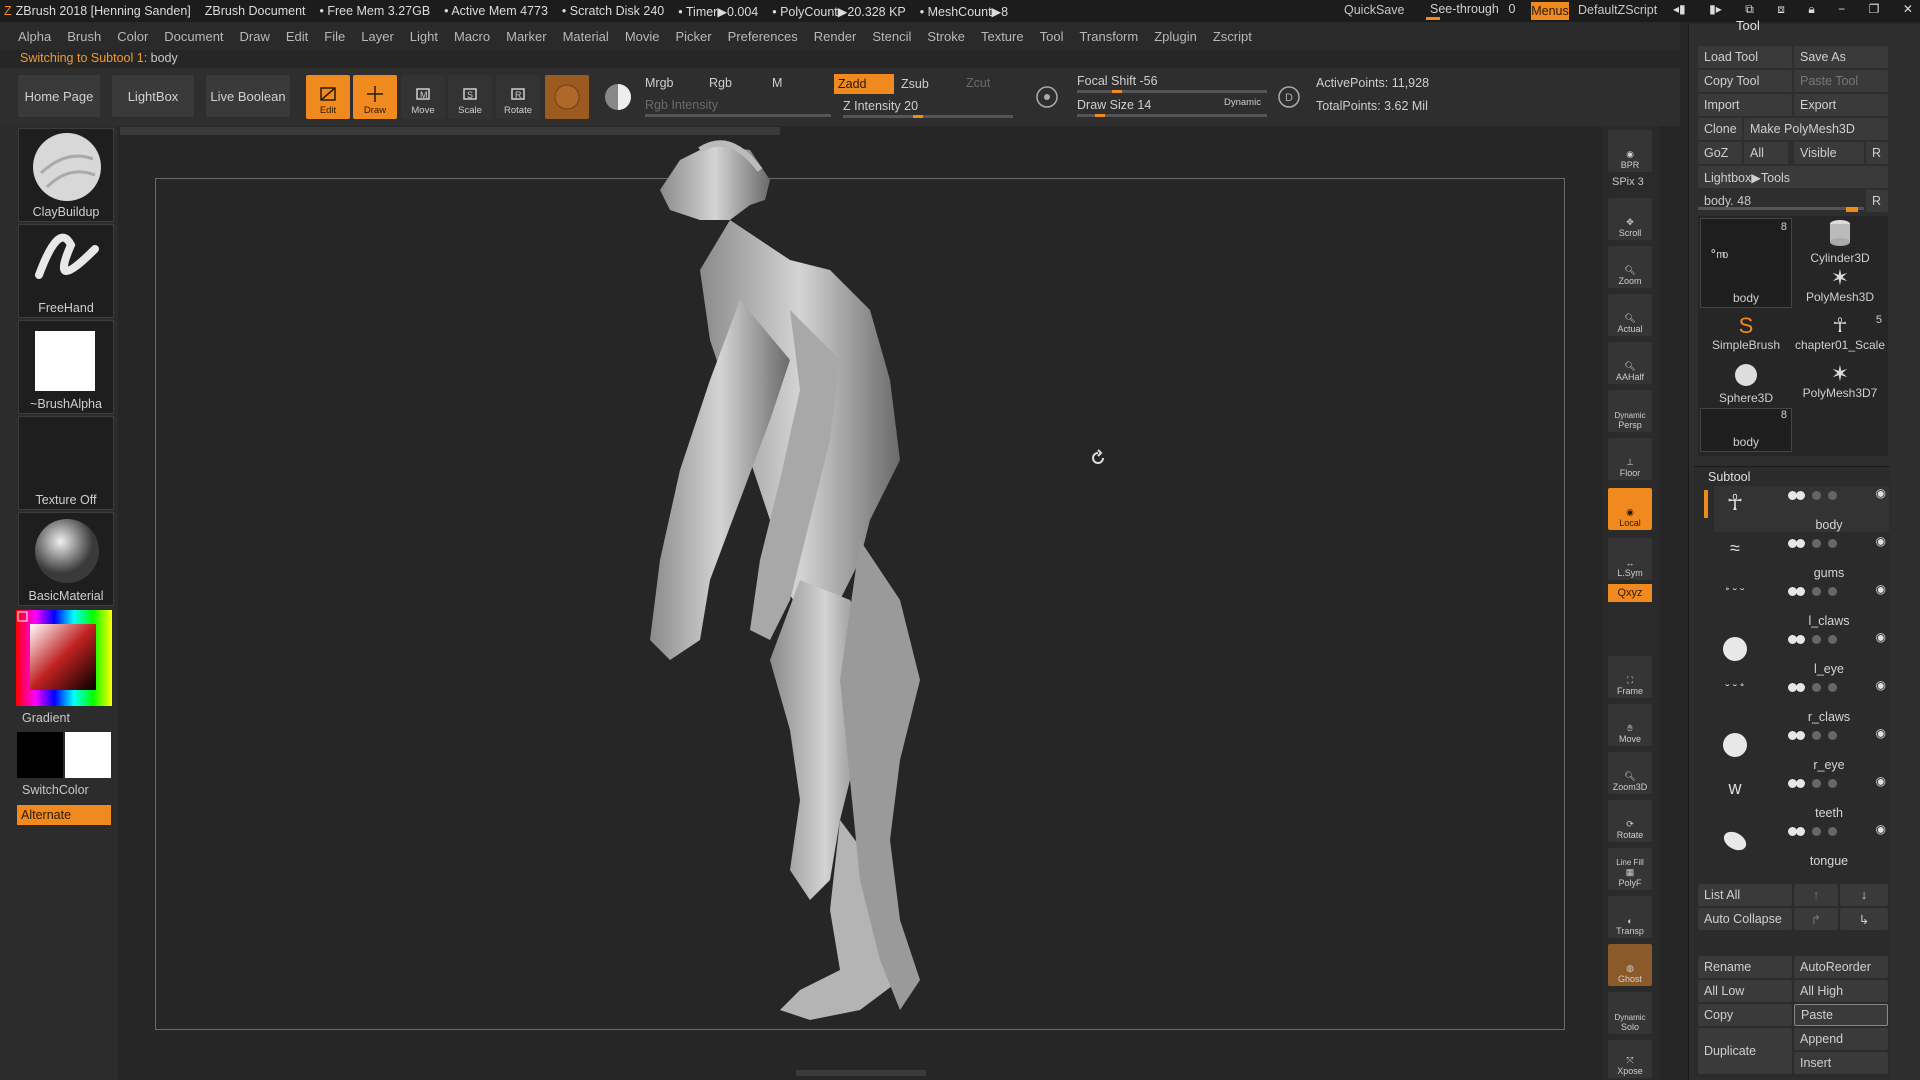  I want to click on menu-stencil: Stencil, so click(891, 36).